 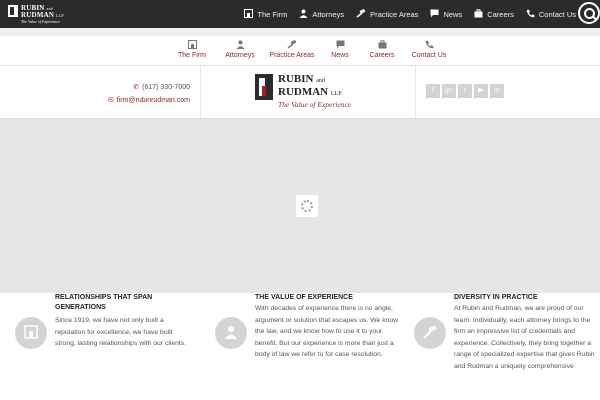 What do you see at coordinates (320, 81) in the screenshot?
I see `header-logo-line1-small: and` at bounding box center [320, 81].